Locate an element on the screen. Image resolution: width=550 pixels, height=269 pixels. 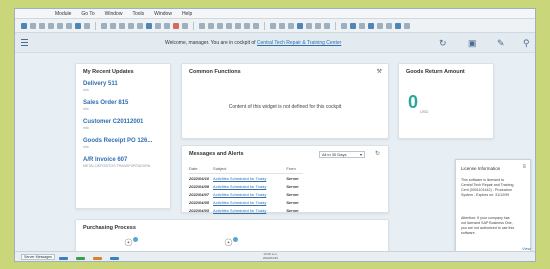
wrench-icon: ⚒ is located at coordinates (379, 71).